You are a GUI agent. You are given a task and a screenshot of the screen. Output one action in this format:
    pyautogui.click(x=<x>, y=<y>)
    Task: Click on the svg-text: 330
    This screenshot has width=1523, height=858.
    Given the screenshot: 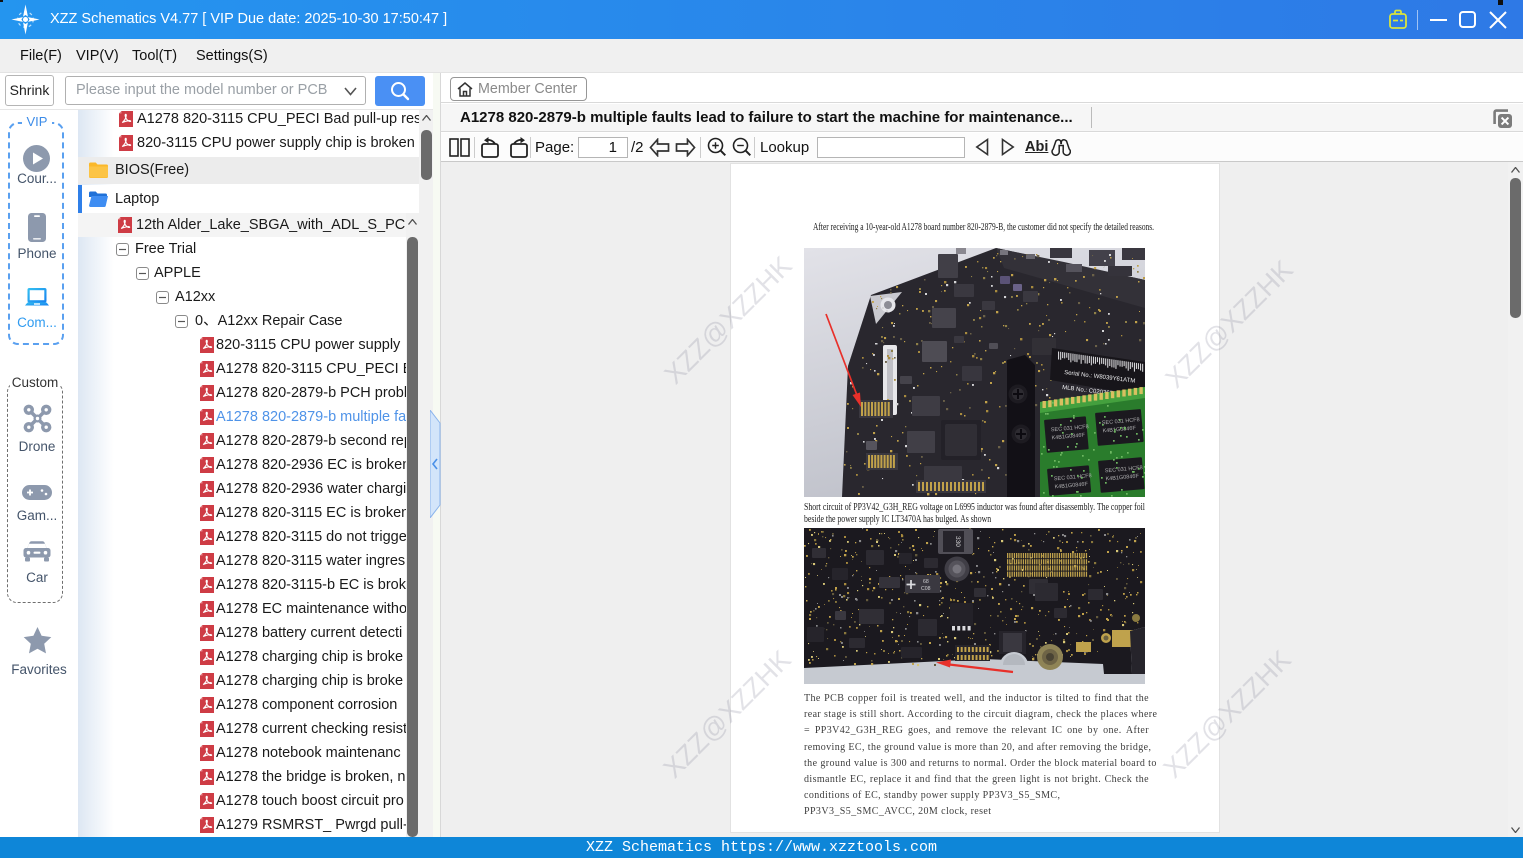 What is the action you would take?
    pyautogui.click(x=957, y=541)
    